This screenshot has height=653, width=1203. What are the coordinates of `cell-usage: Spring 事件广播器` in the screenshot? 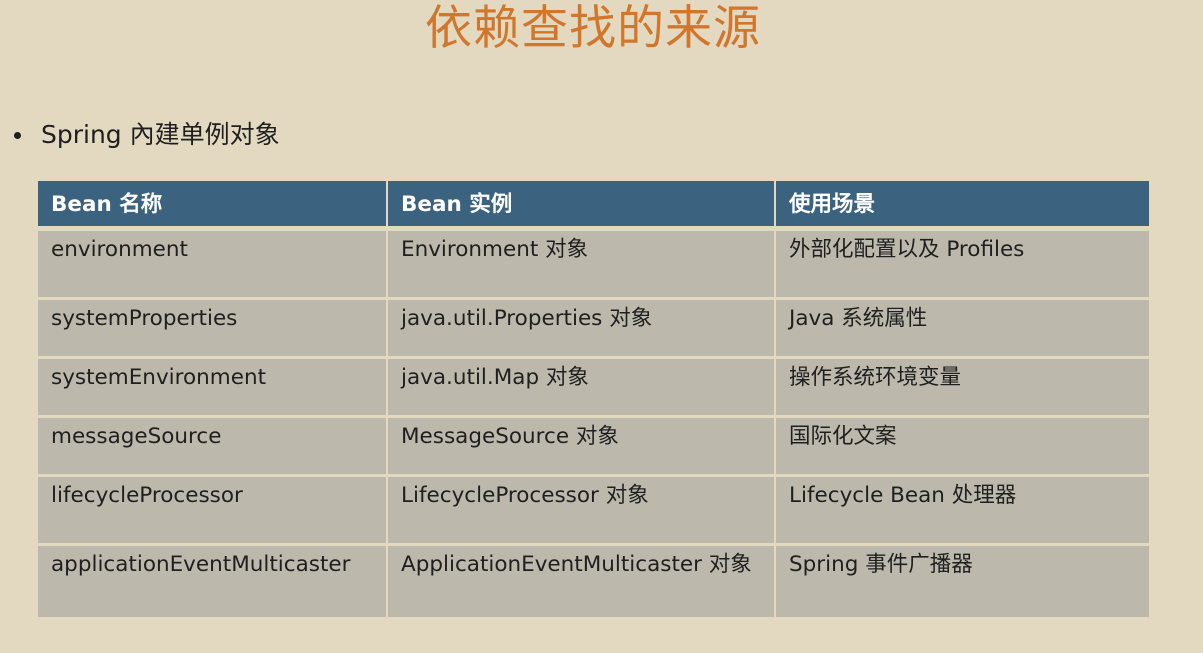 It's located at (962, 581).